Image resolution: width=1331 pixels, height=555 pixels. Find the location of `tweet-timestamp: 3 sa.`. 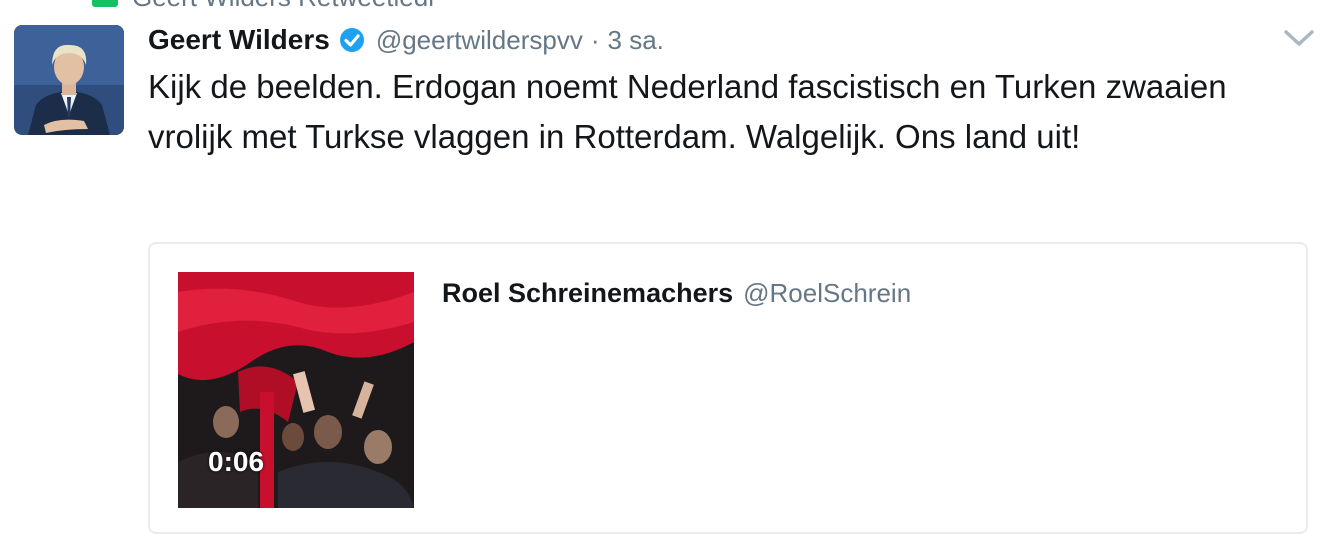

tweet-timestamp: 3 sa. is located at coordinates (636, 40).